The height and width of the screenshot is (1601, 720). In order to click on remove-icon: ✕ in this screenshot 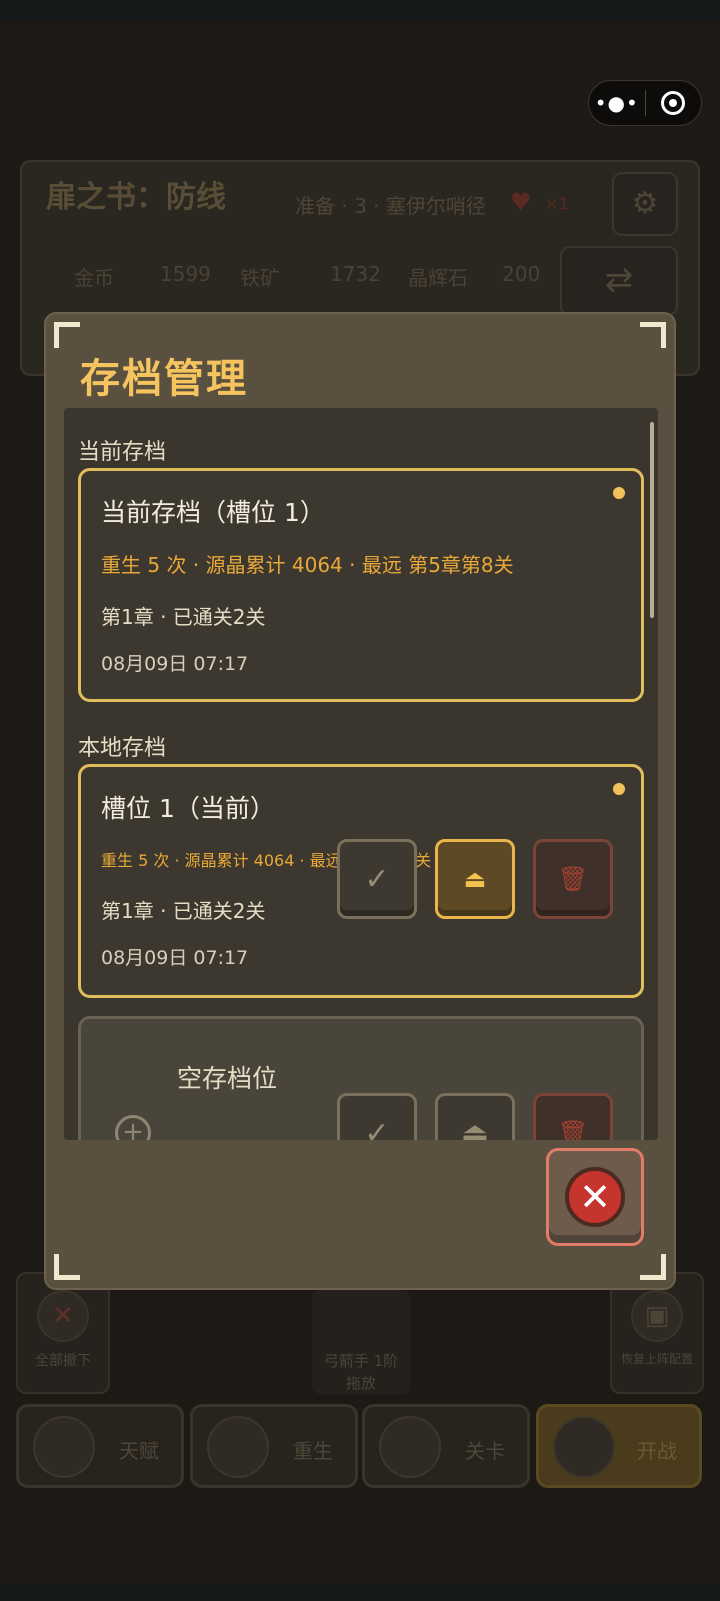, I will do `click(63, 1316)`.